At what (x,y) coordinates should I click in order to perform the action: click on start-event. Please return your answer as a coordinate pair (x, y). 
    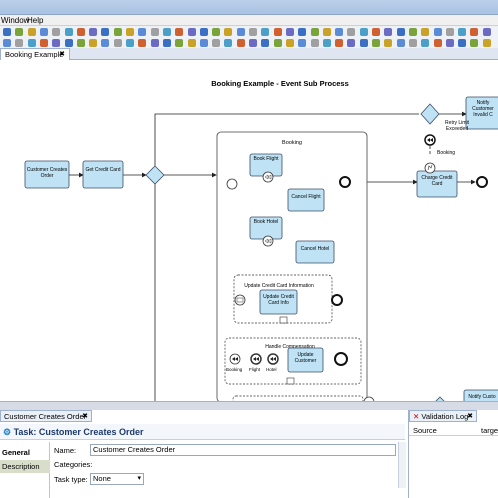
    Looking at the image, I should click on (232, 184).